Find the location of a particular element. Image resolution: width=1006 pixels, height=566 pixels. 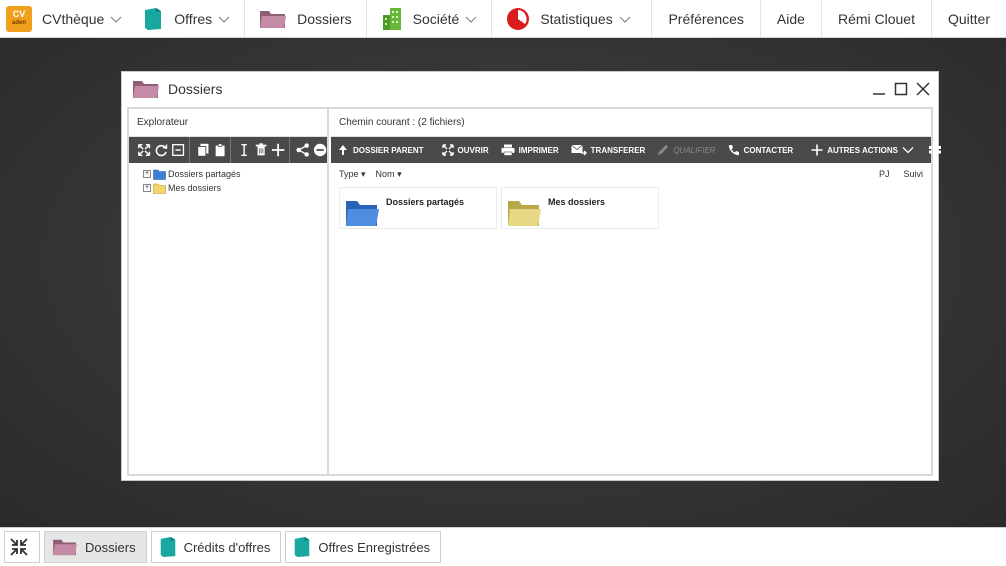

task-label: Offres Enregistrées is located at coordinates (374, 547).